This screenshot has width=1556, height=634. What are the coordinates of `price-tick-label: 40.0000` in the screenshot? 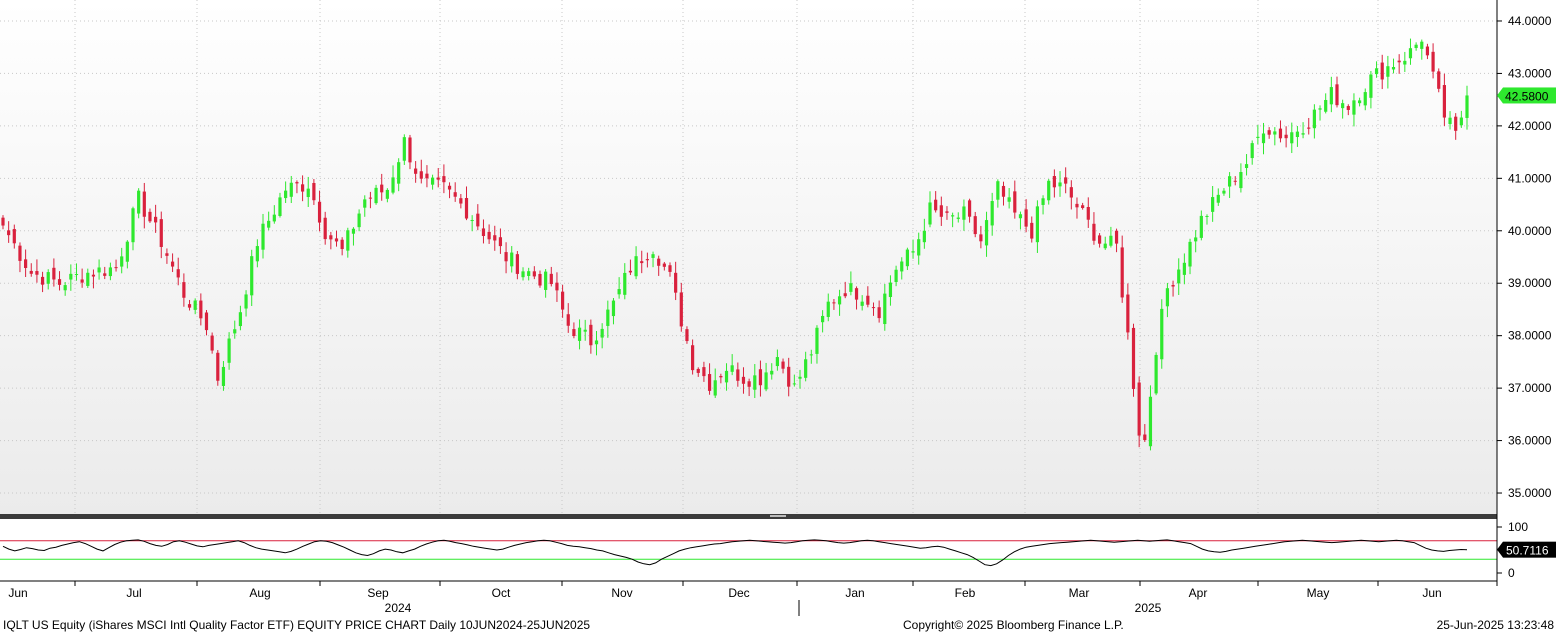 It's located at (1530, 231).